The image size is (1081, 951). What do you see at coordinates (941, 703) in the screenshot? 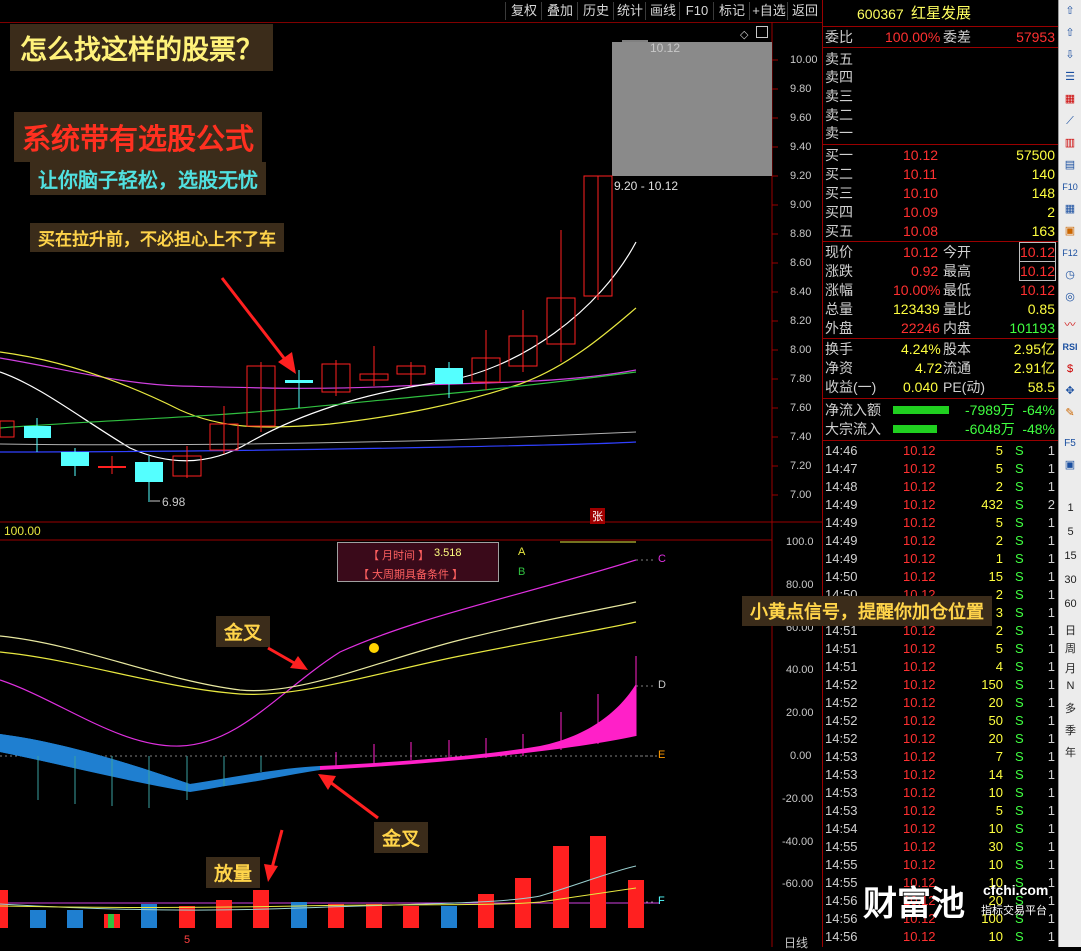
I see `tick-row: 14:52 10.12 20 S 1` at bounding box center [941, 703].